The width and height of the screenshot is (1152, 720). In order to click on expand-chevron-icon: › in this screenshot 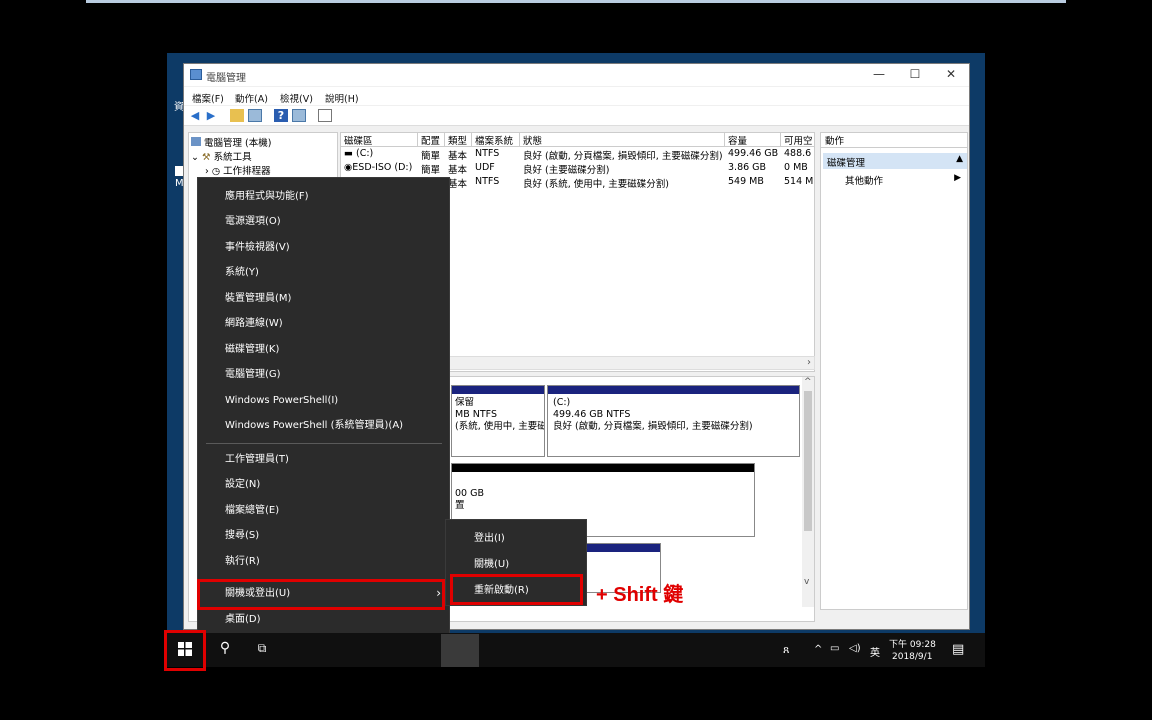, I will do `click(207, 171)`.